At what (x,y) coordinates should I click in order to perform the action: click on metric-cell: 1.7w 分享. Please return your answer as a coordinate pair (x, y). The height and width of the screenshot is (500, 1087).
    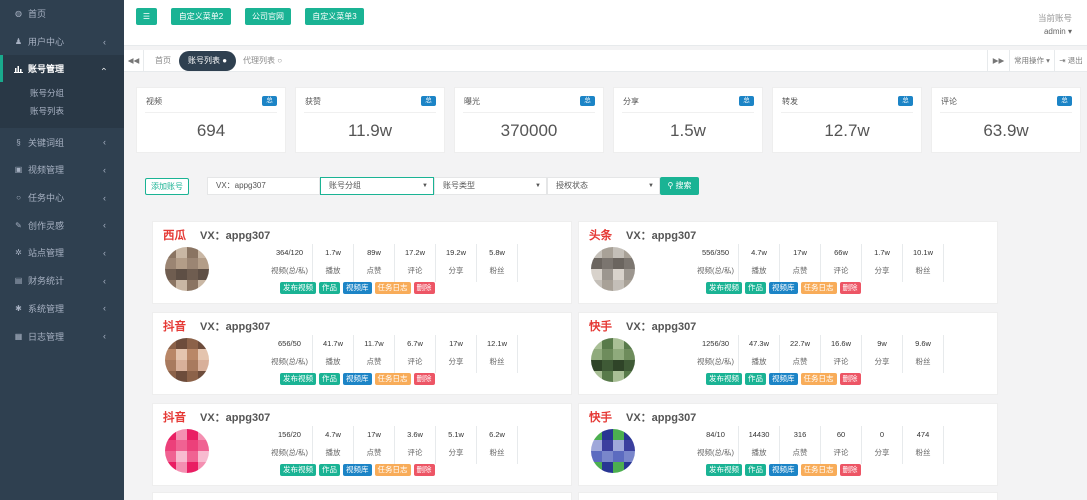
    Looking at the image, I should click on (882, 263).